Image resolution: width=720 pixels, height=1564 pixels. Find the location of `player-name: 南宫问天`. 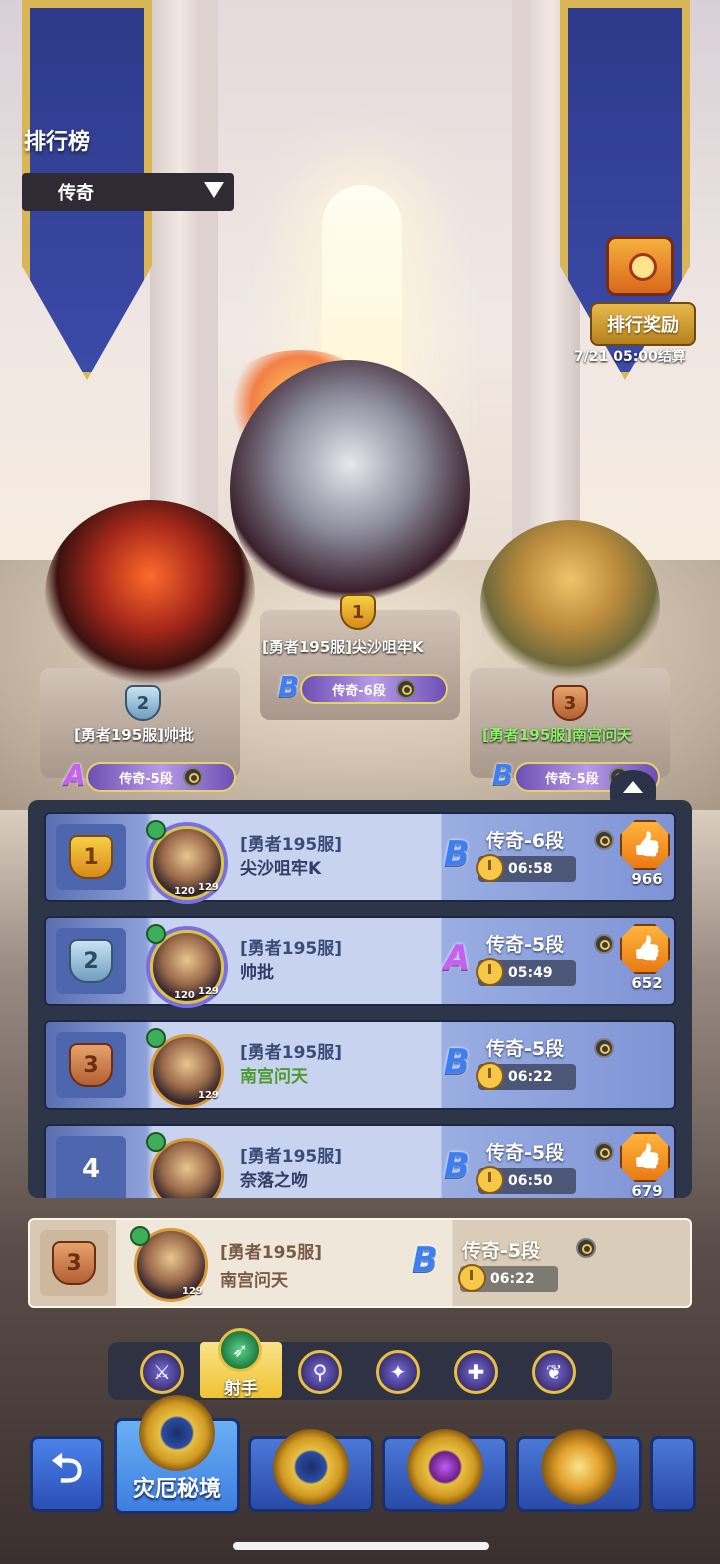

player-name: 南宫问天 is located at coordinates (274, 1077).